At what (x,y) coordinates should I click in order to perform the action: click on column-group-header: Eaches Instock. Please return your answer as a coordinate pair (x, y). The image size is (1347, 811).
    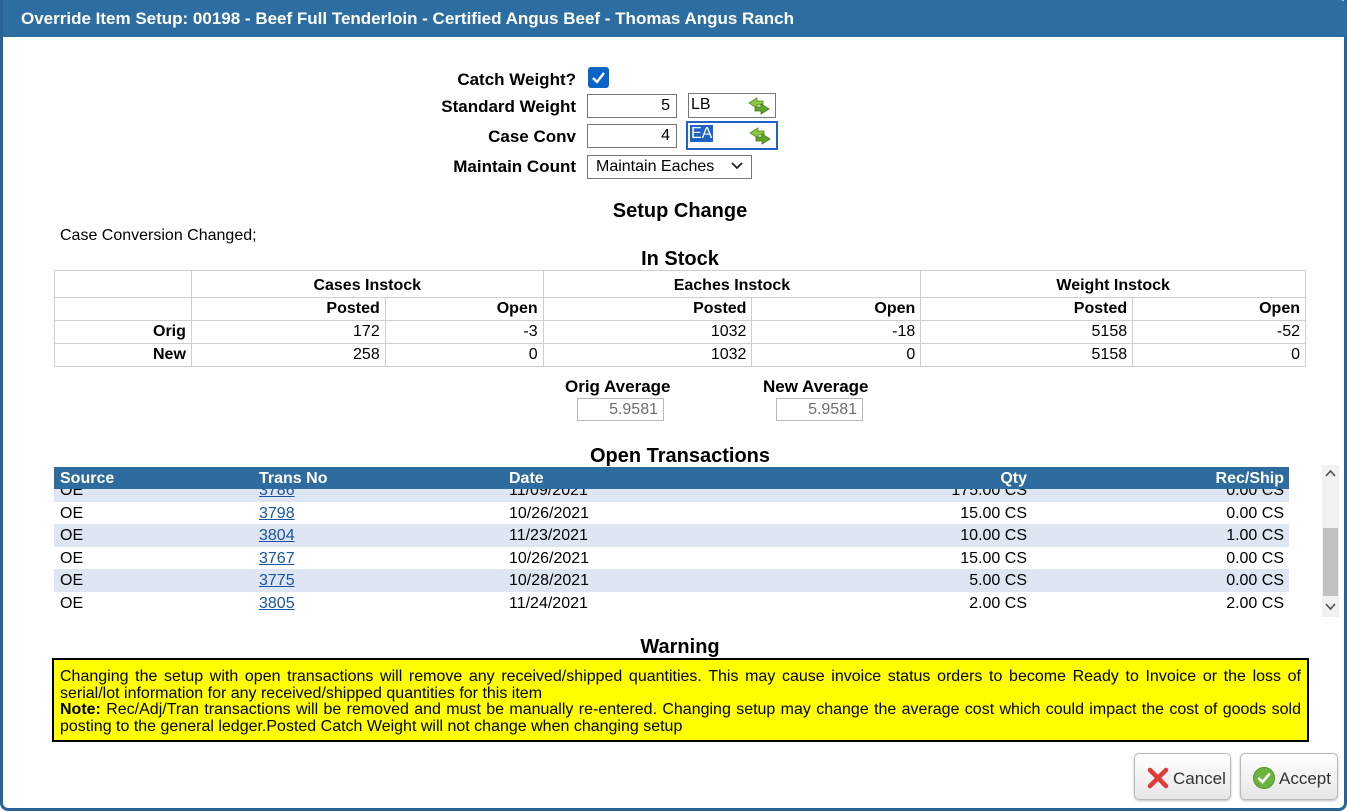
    Looking at the image, I should click on (732, 284).